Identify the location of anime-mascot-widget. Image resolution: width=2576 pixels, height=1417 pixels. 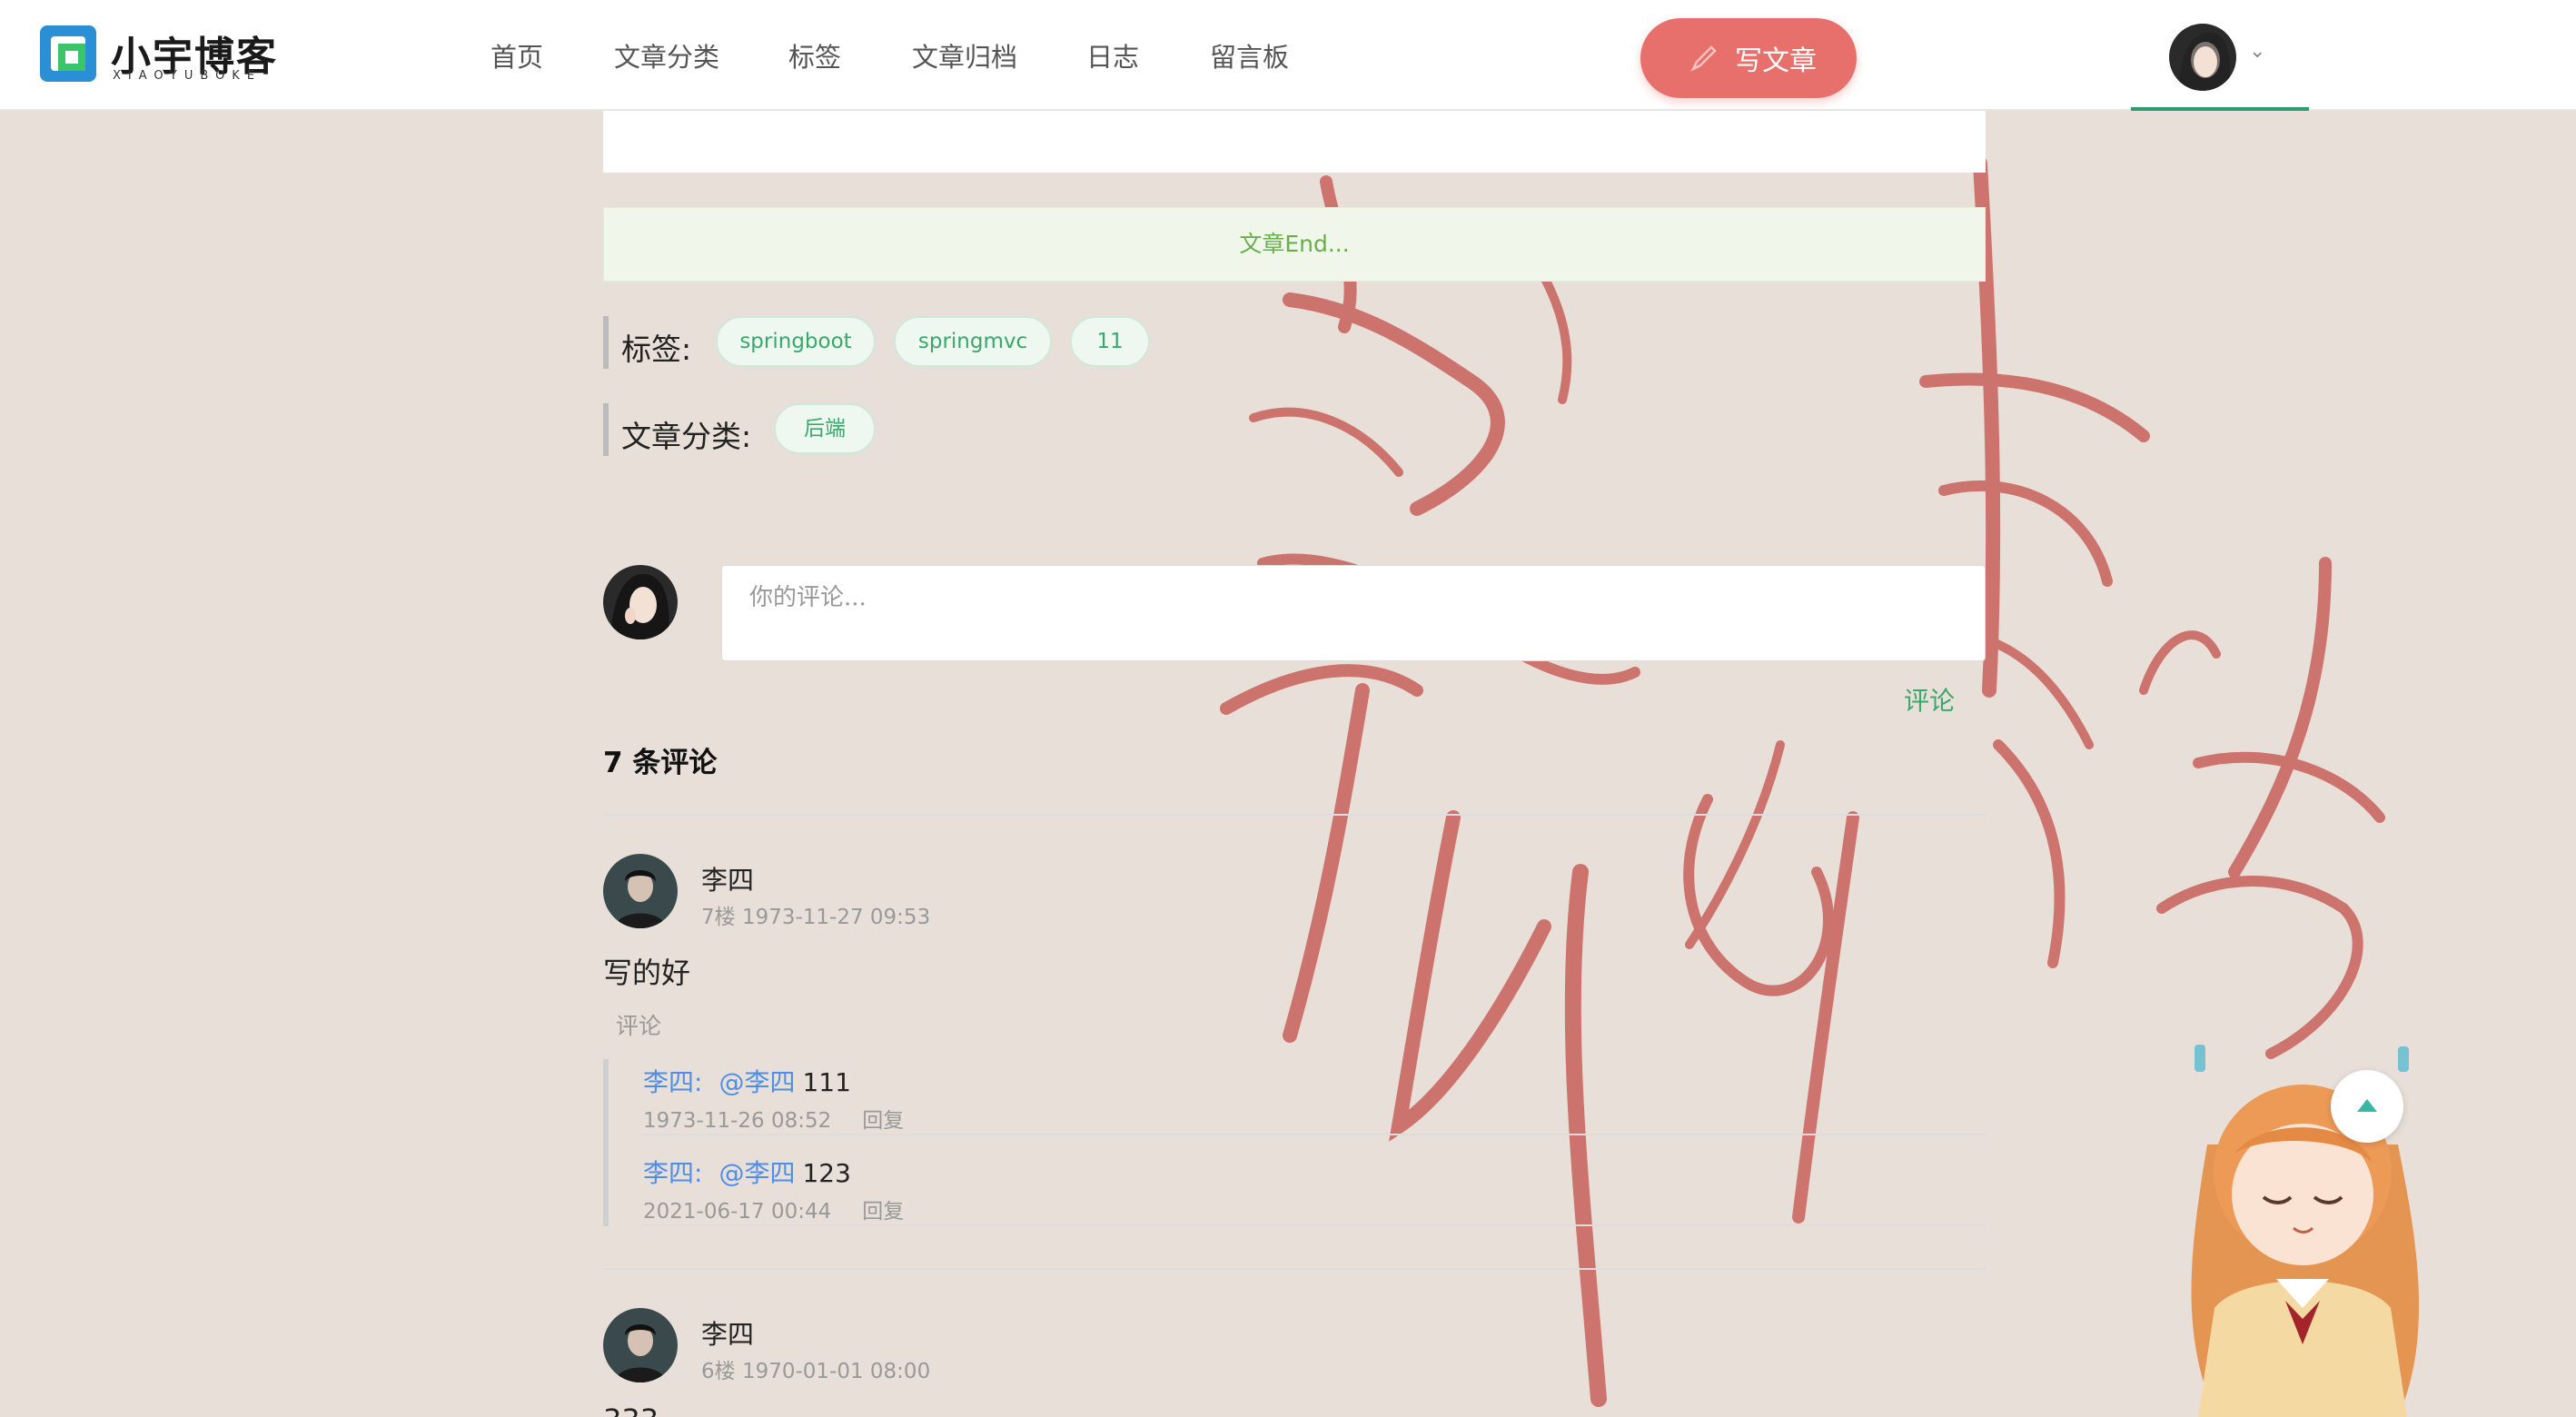
(2298, 1226).